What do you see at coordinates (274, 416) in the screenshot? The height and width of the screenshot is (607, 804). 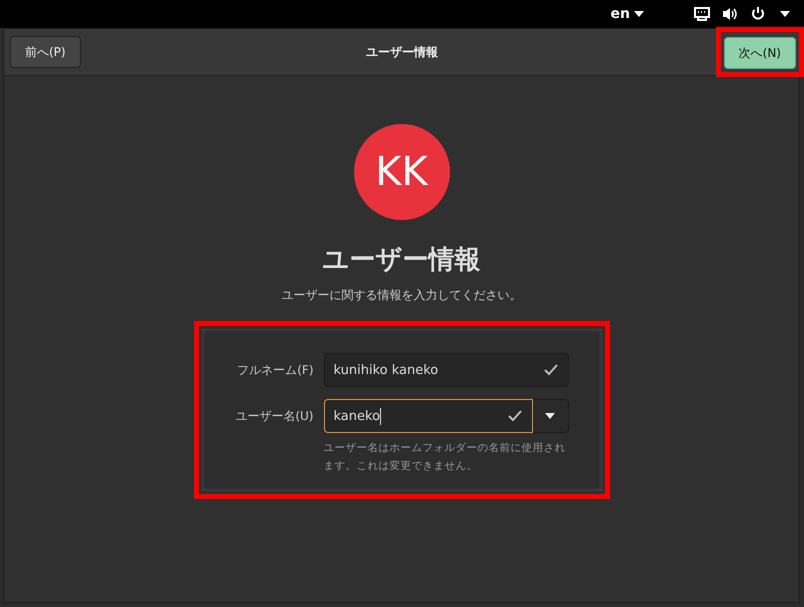 I see `field-label: ユーザー名(U)` at bounding box center [274, 416].